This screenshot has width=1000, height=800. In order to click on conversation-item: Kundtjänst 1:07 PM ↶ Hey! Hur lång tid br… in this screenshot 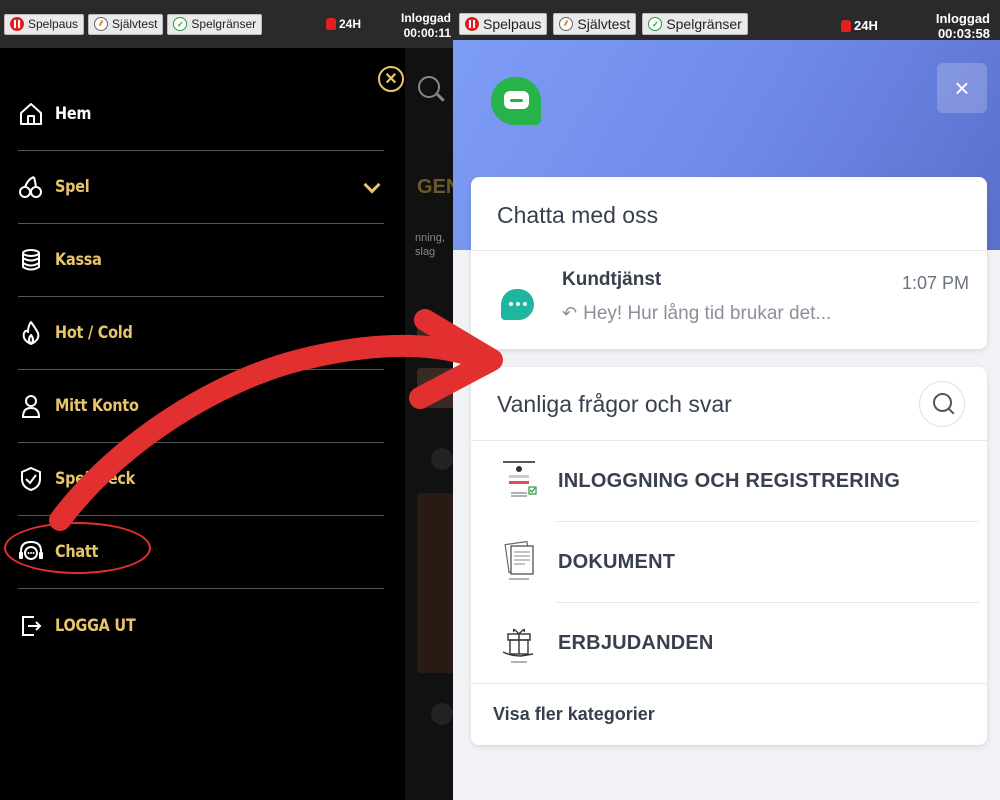, I will do `click(729, 300)`.